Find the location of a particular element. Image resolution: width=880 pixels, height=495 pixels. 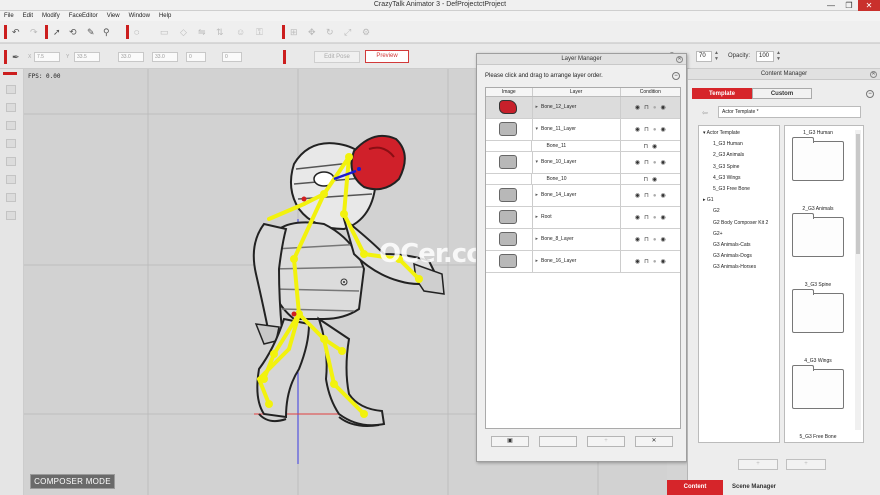

tree-item: 5_G3 Free Bone is located at coordinates (739, 189).